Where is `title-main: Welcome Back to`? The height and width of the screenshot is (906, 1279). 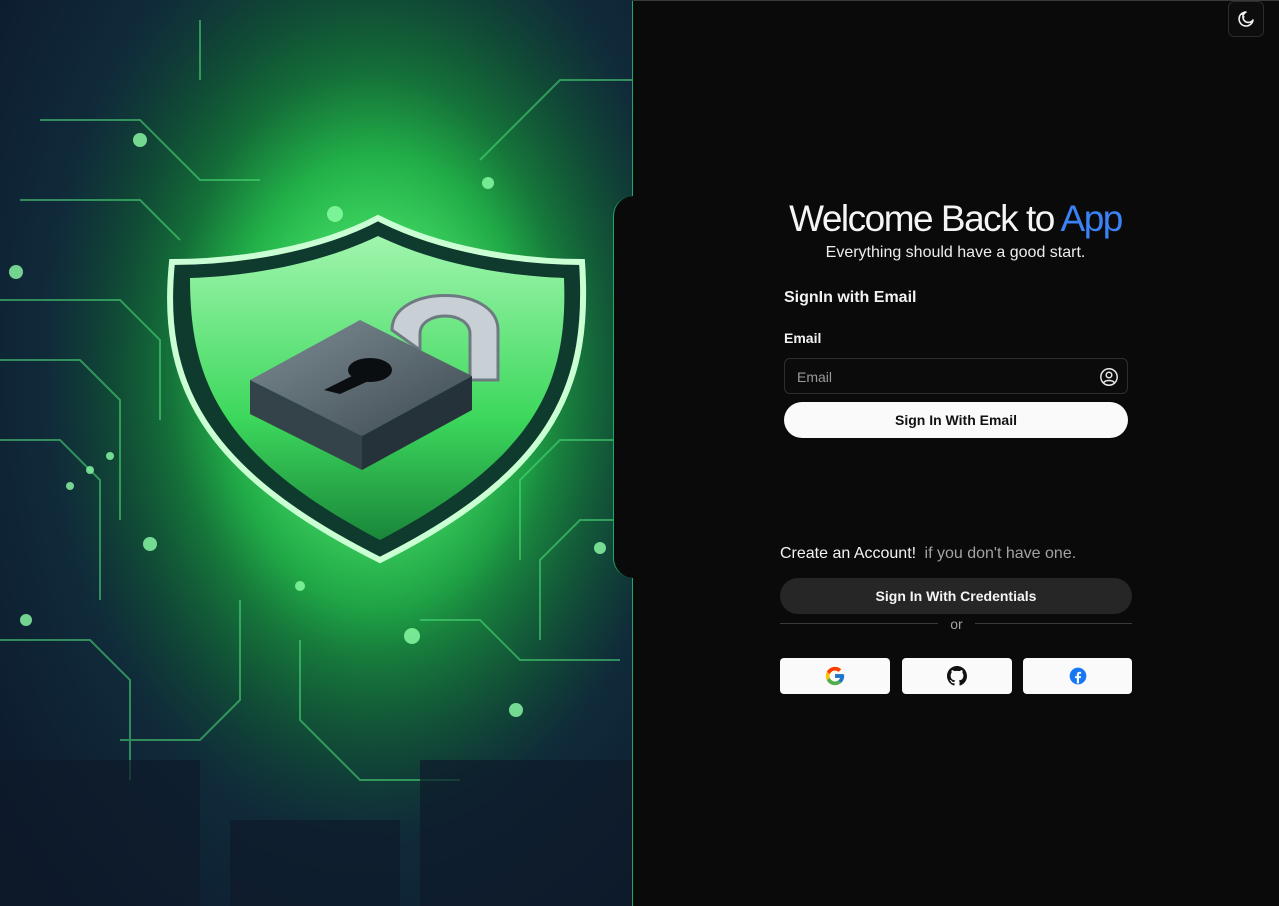 title-main: Welcome Back to is located at coordinates (922, 218).